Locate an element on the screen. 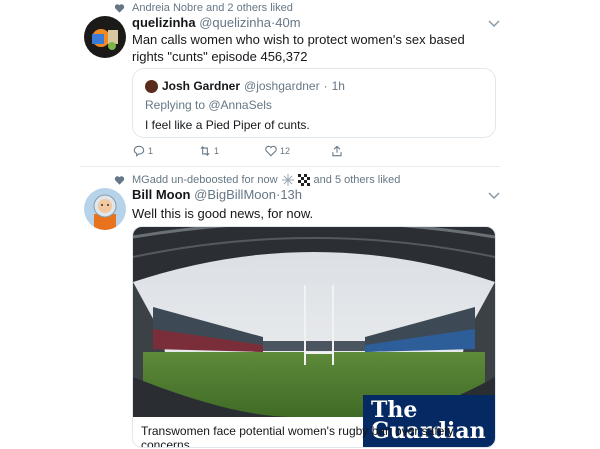 The width and height of the screenshot is (600, 449). timestamp: 40m is located at coordinates (287, 22).